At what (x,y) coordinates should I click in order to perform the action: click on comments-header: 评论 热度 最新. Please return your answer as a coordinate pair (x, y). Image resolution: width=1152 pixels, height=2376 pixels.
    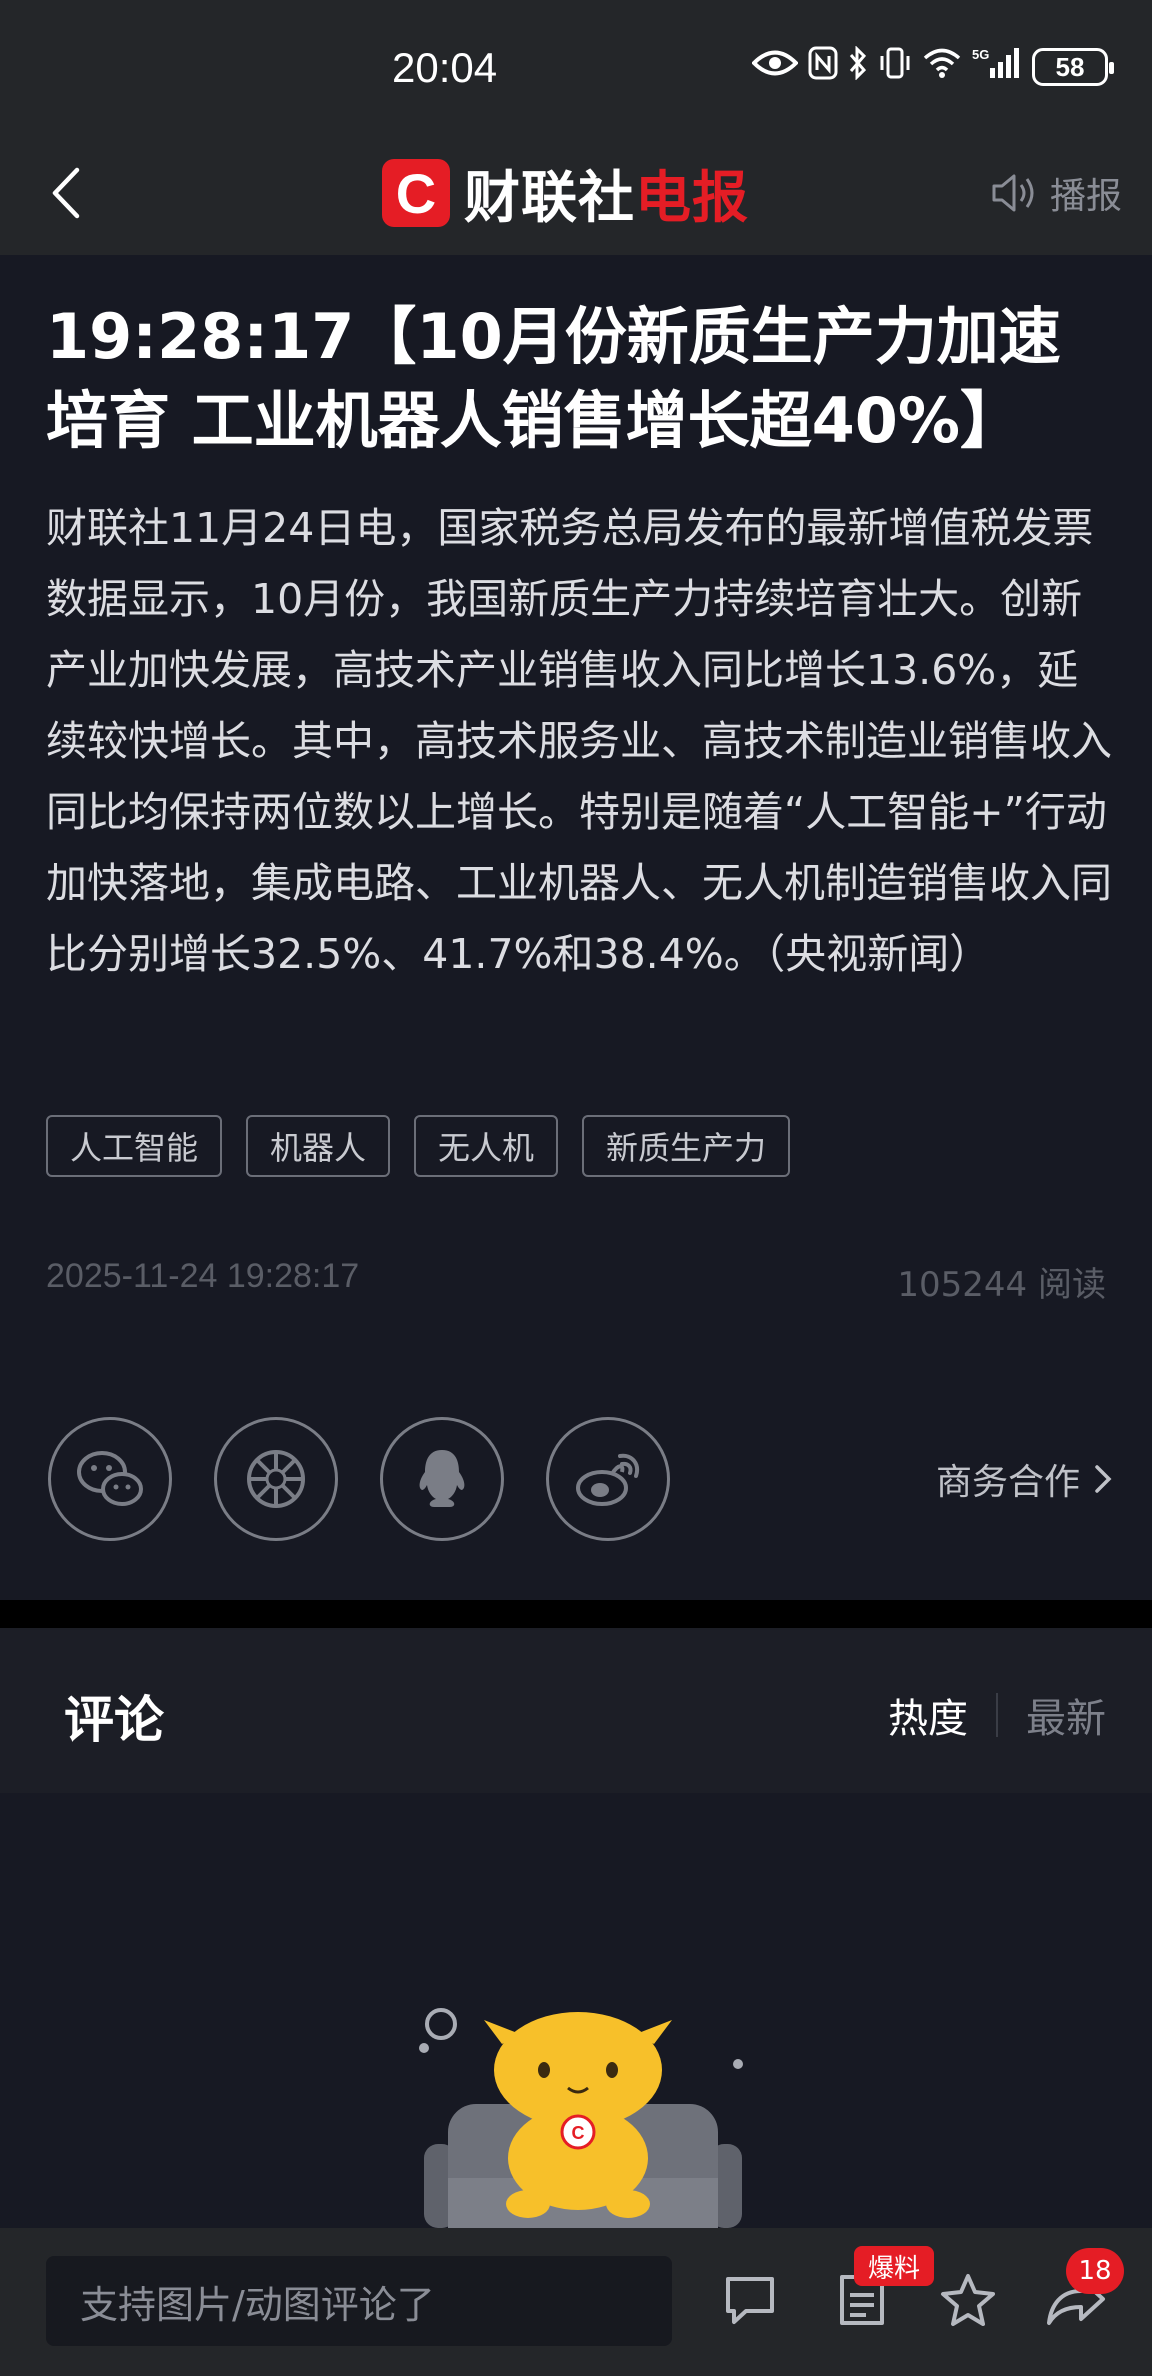
    Looking at the image, I should click on (576, 1710).